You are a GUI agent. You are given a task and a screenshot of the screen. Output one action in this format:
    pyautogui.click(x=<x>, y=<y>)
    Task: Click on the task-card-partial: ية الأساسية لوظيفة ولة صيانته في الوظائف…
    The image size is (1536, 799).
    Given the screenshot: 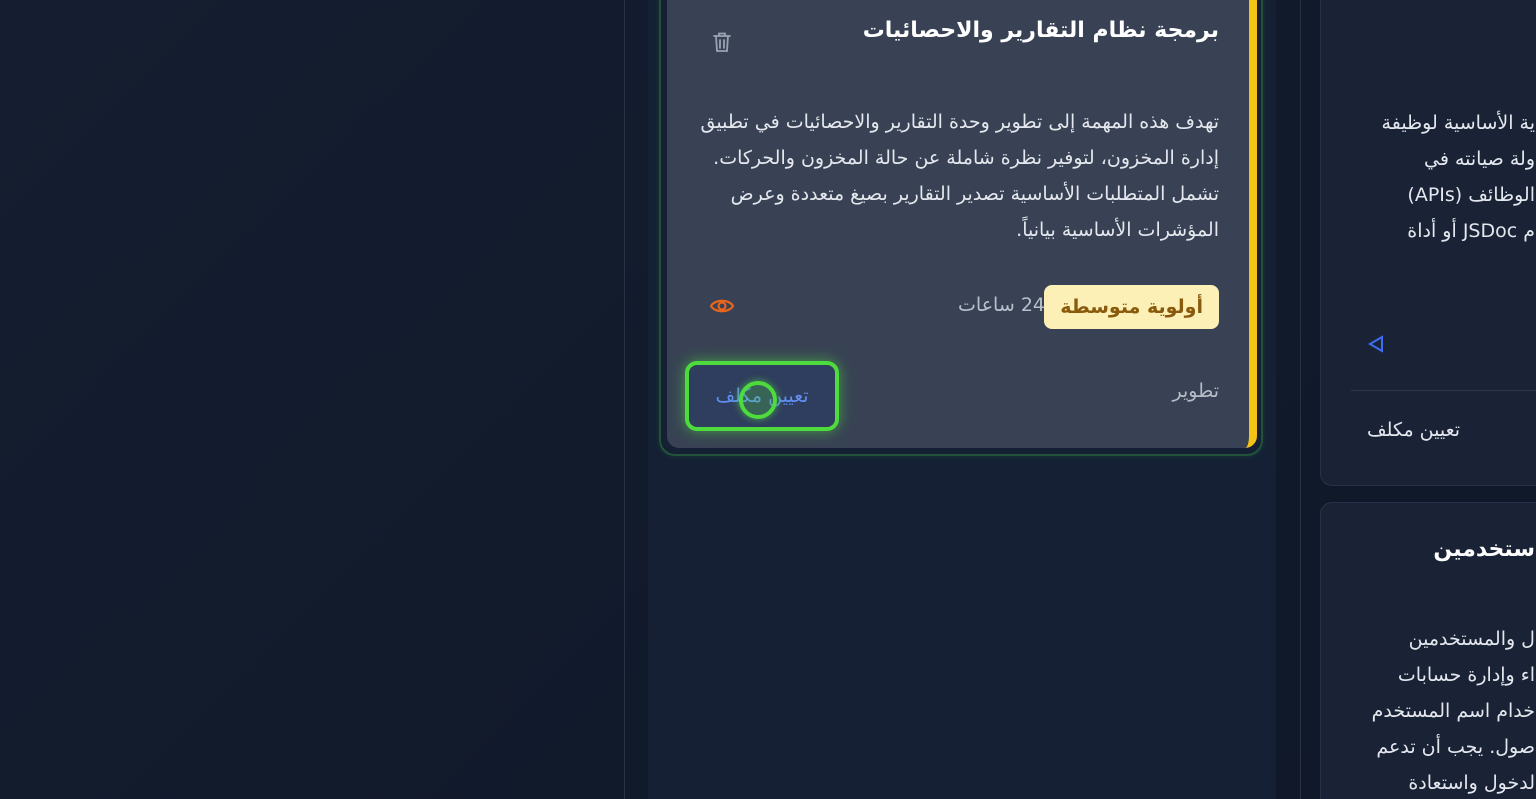 What is the action you would take?
    pyautogui.click(x=1428, y=243)
    